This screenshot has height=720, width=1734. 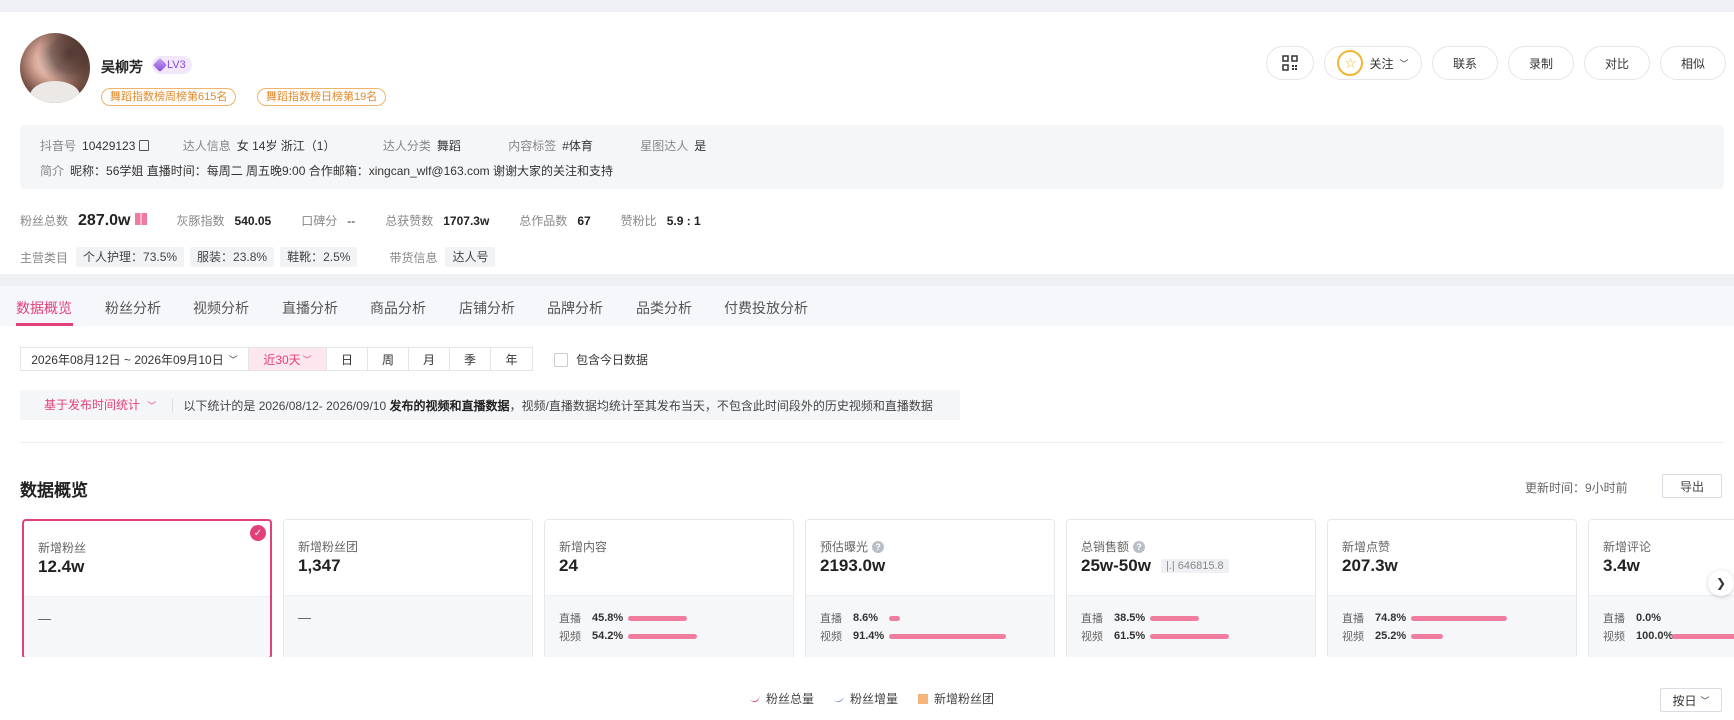 I want to click on card-bottom: 直播 38.5% 视频 61.5%, so click(x=1191, y=626).